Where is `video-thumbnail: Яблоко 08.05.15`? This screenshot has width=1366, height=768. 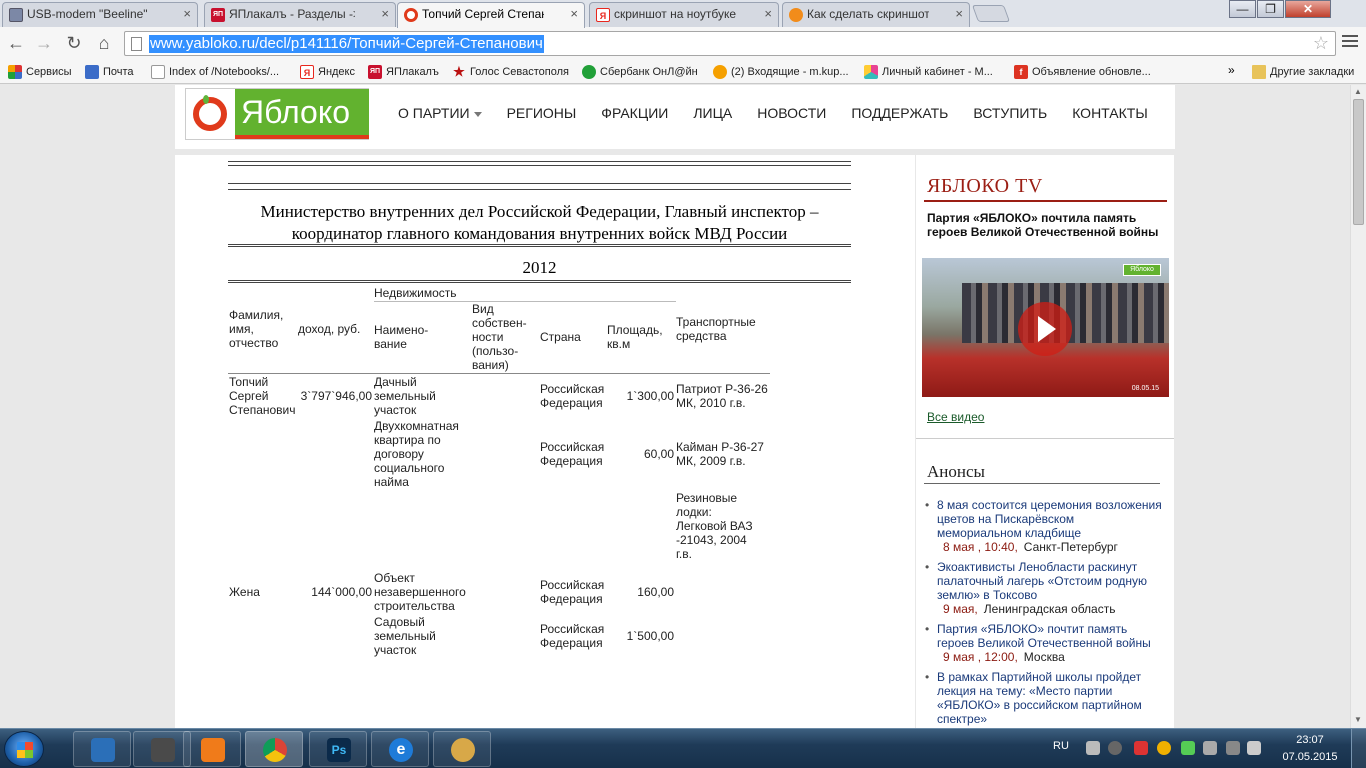 video-thumbnail: Яблоко 08.05.15 is located at coordinates (1045, 327).